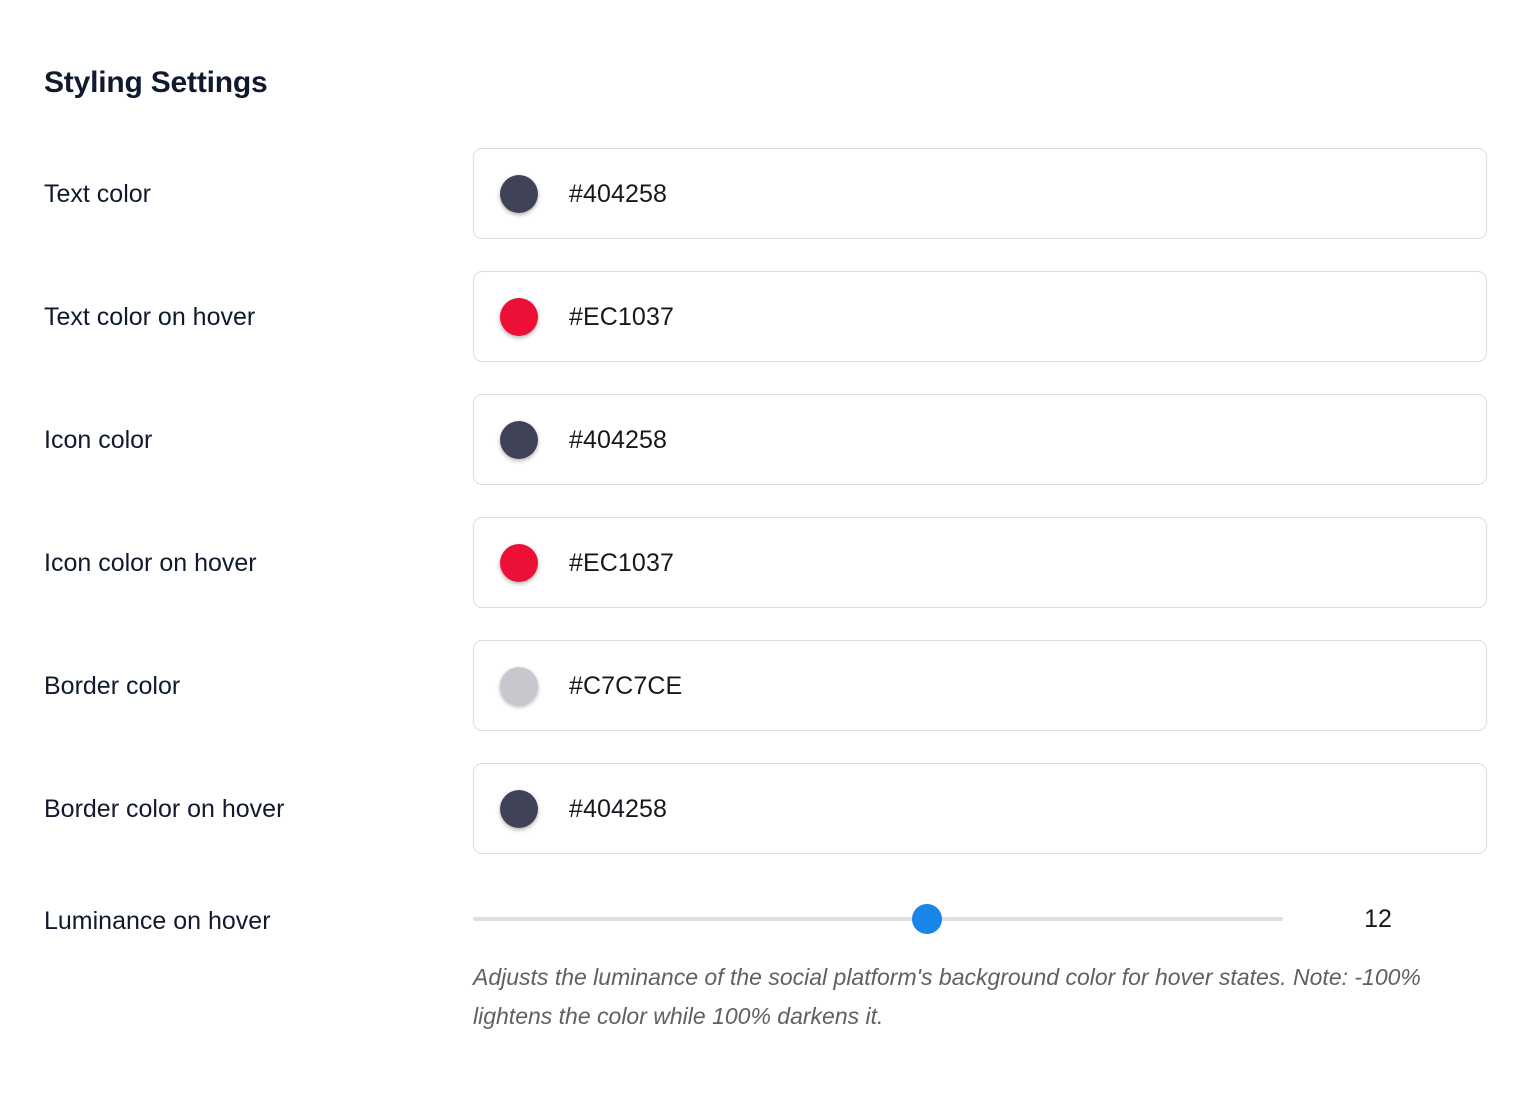 Image resolution: width=1536 pixels, height=1114 pixels. I want to click on color-value-icon-color: #404258, so click(618, 439).